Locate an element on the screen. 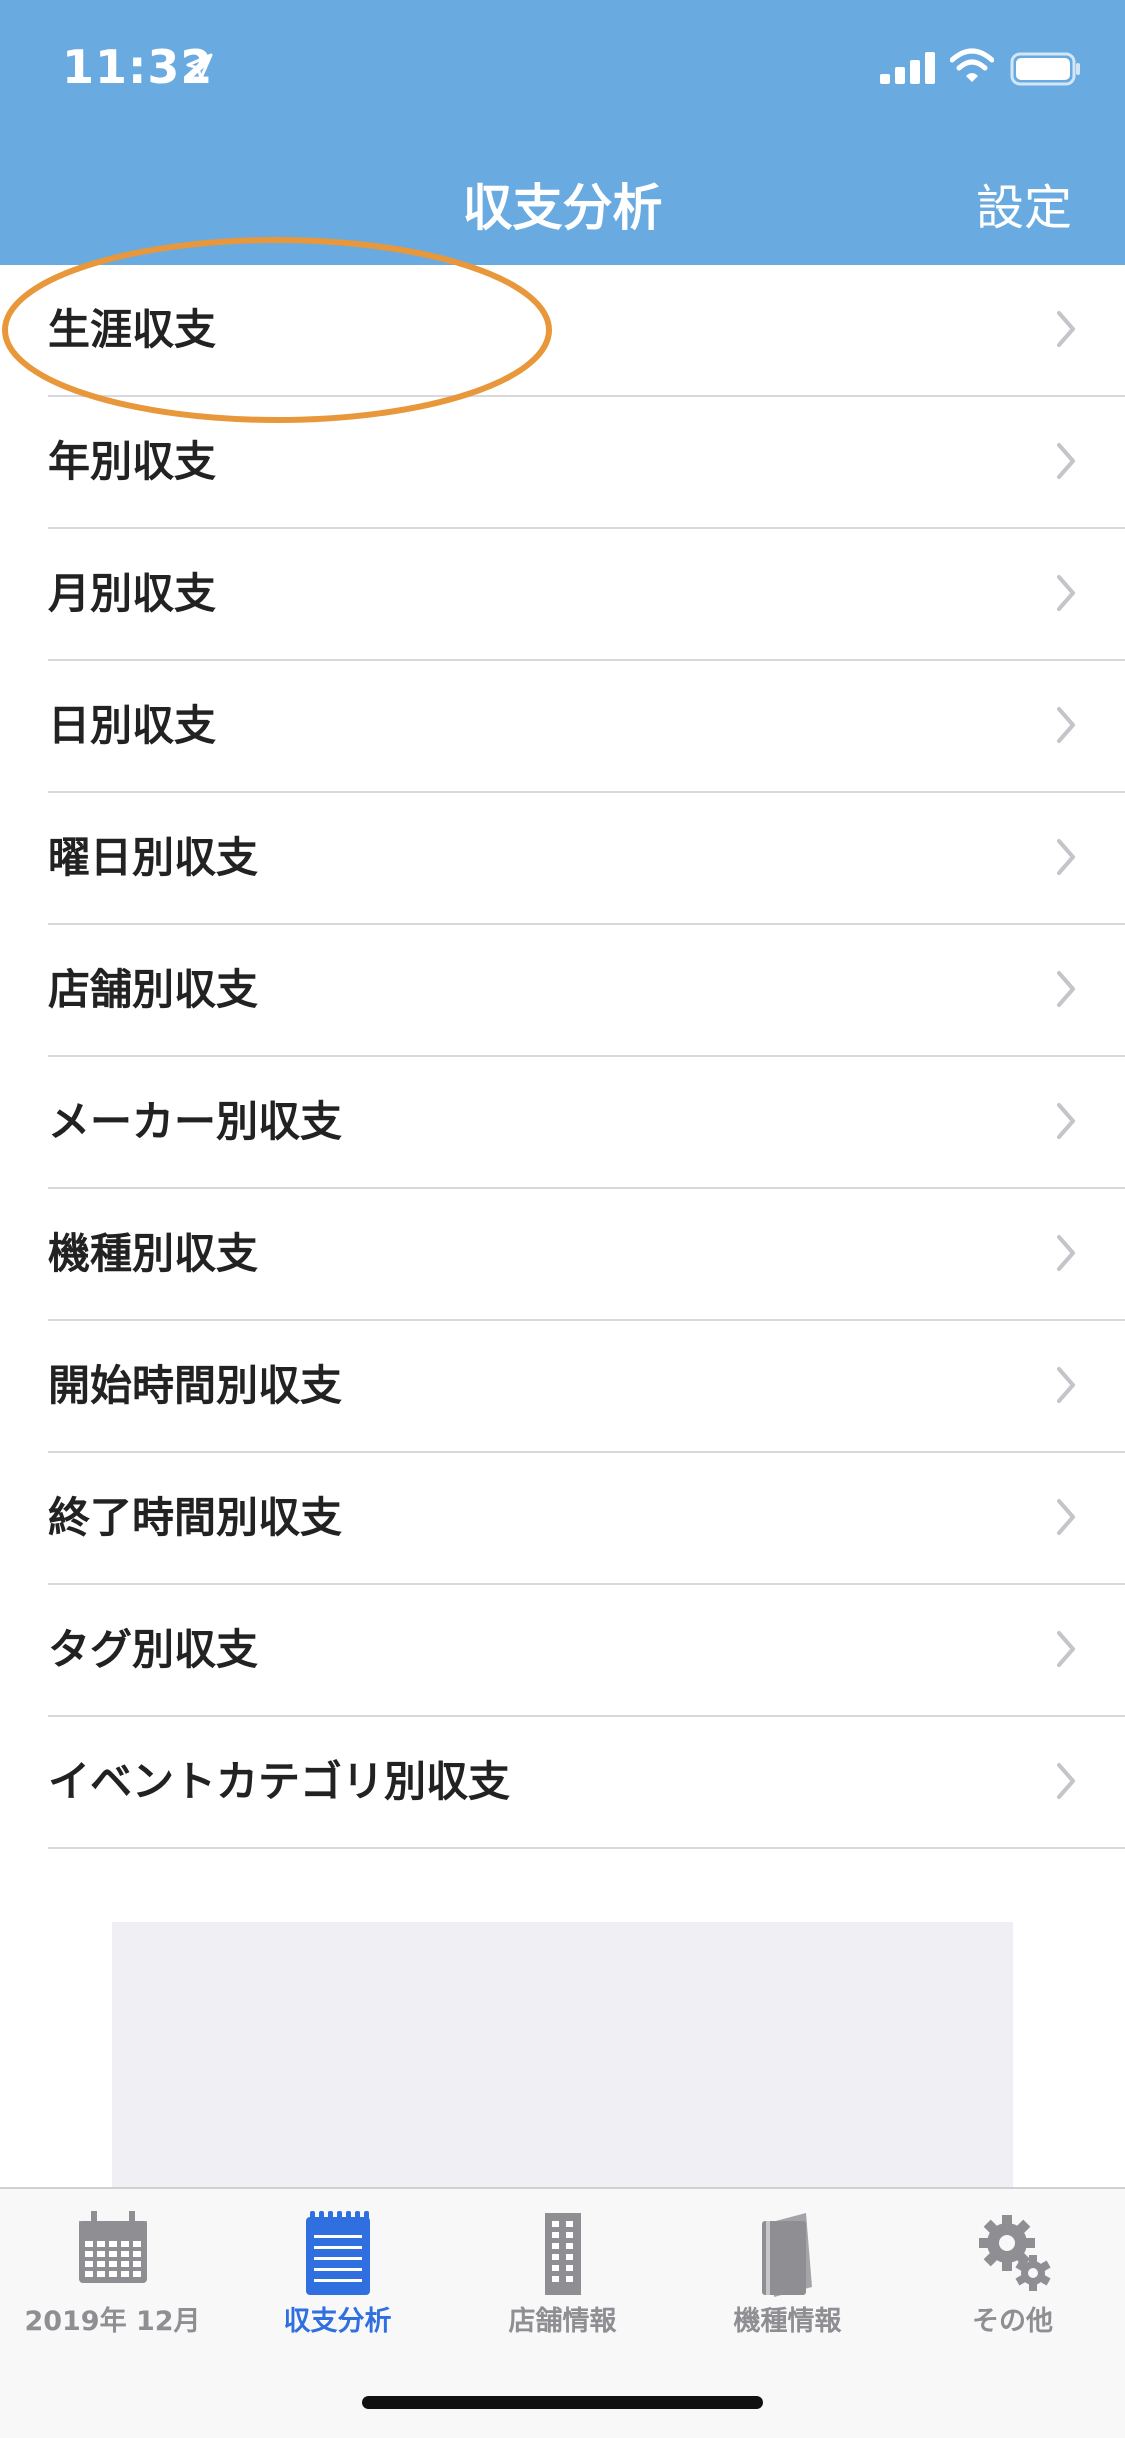 The height and width of the screenshot is (2438, 1125). settings-button: 設定 is located at coordinates (1024, 203).